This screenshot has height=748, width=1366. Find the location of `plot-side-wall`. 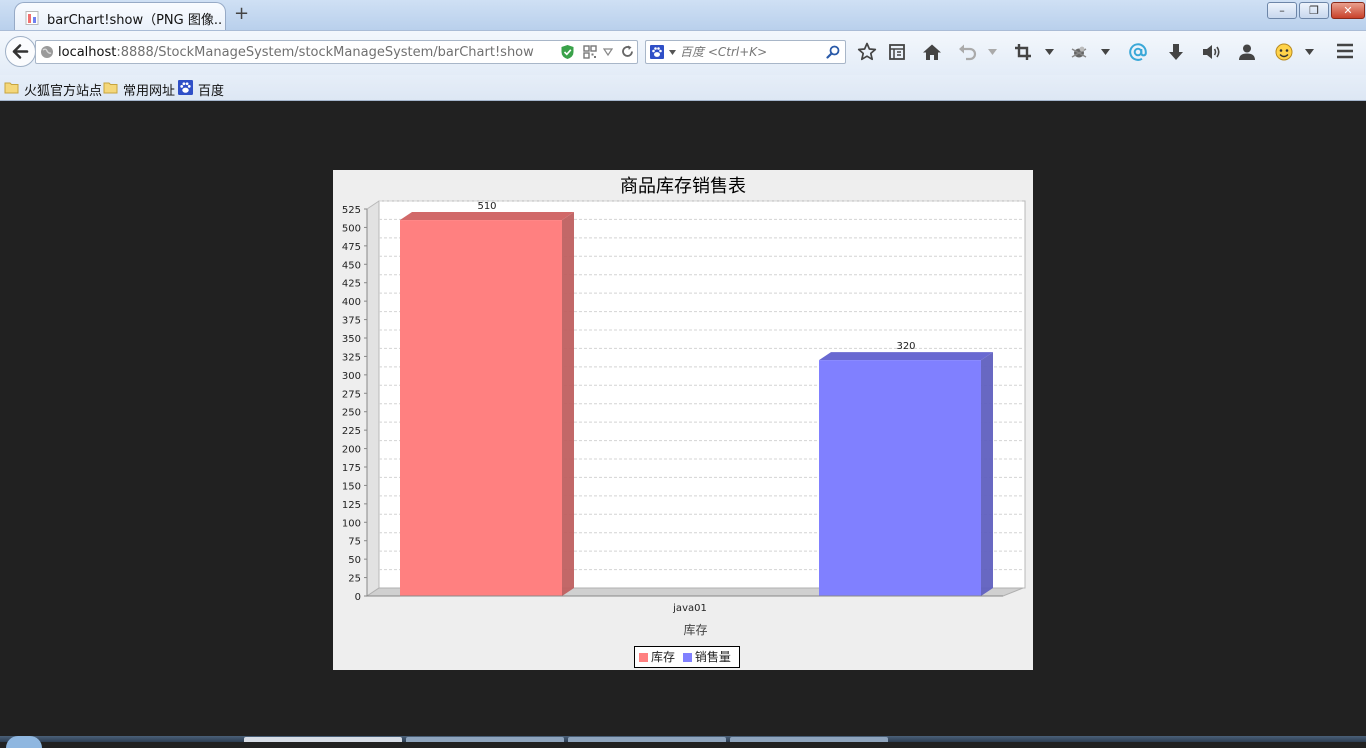

plot-side-wall is located at coordinates (373, 398).